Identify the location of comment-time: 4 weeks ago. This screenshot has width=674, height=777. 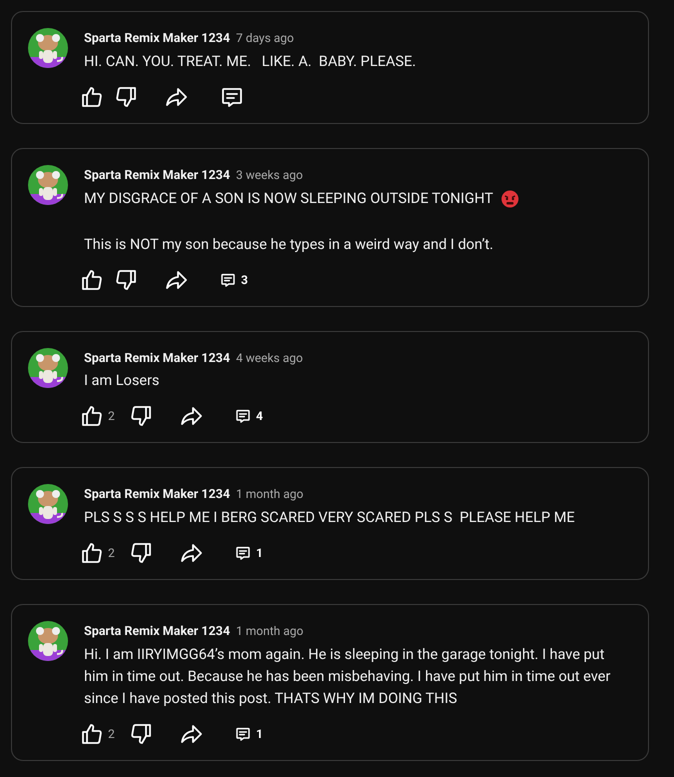
(269, 357).